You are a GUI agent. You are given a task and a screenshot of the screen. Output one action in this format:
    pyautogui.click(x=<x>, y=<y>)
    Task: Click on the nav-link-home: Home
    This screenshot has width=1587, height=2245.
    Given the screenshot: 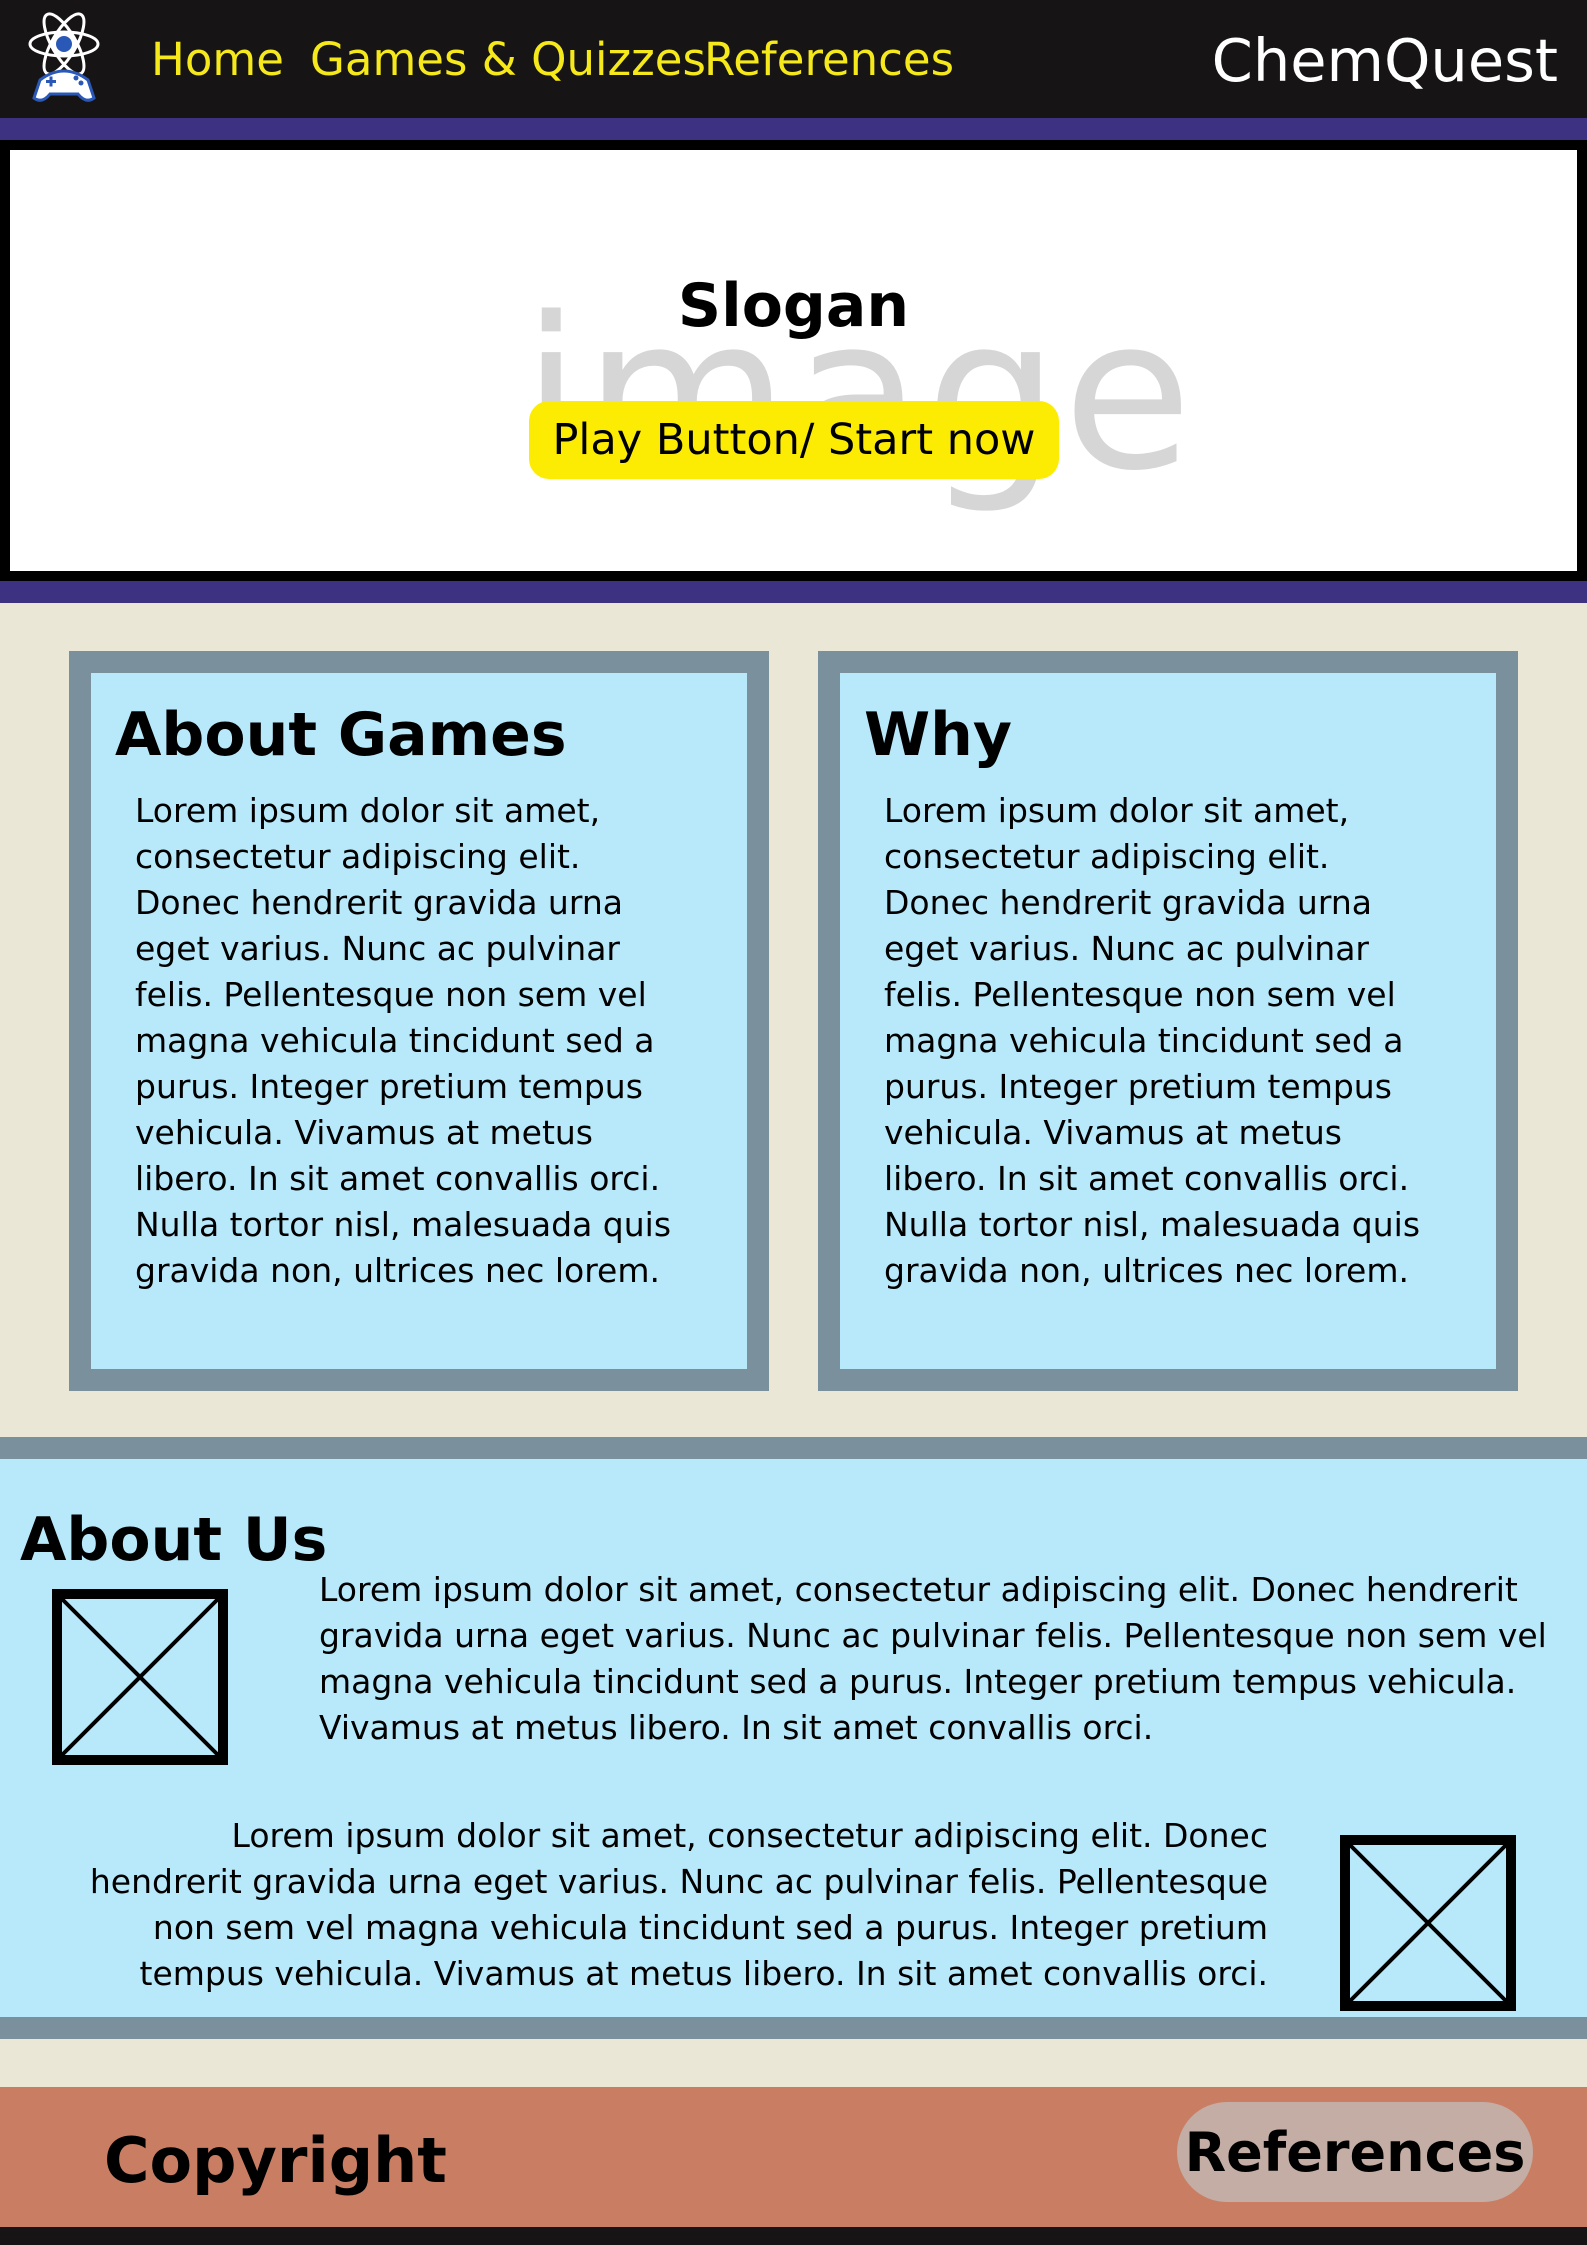 What is the action you would take?
    pyautogui.click(x=217, y=60)
    